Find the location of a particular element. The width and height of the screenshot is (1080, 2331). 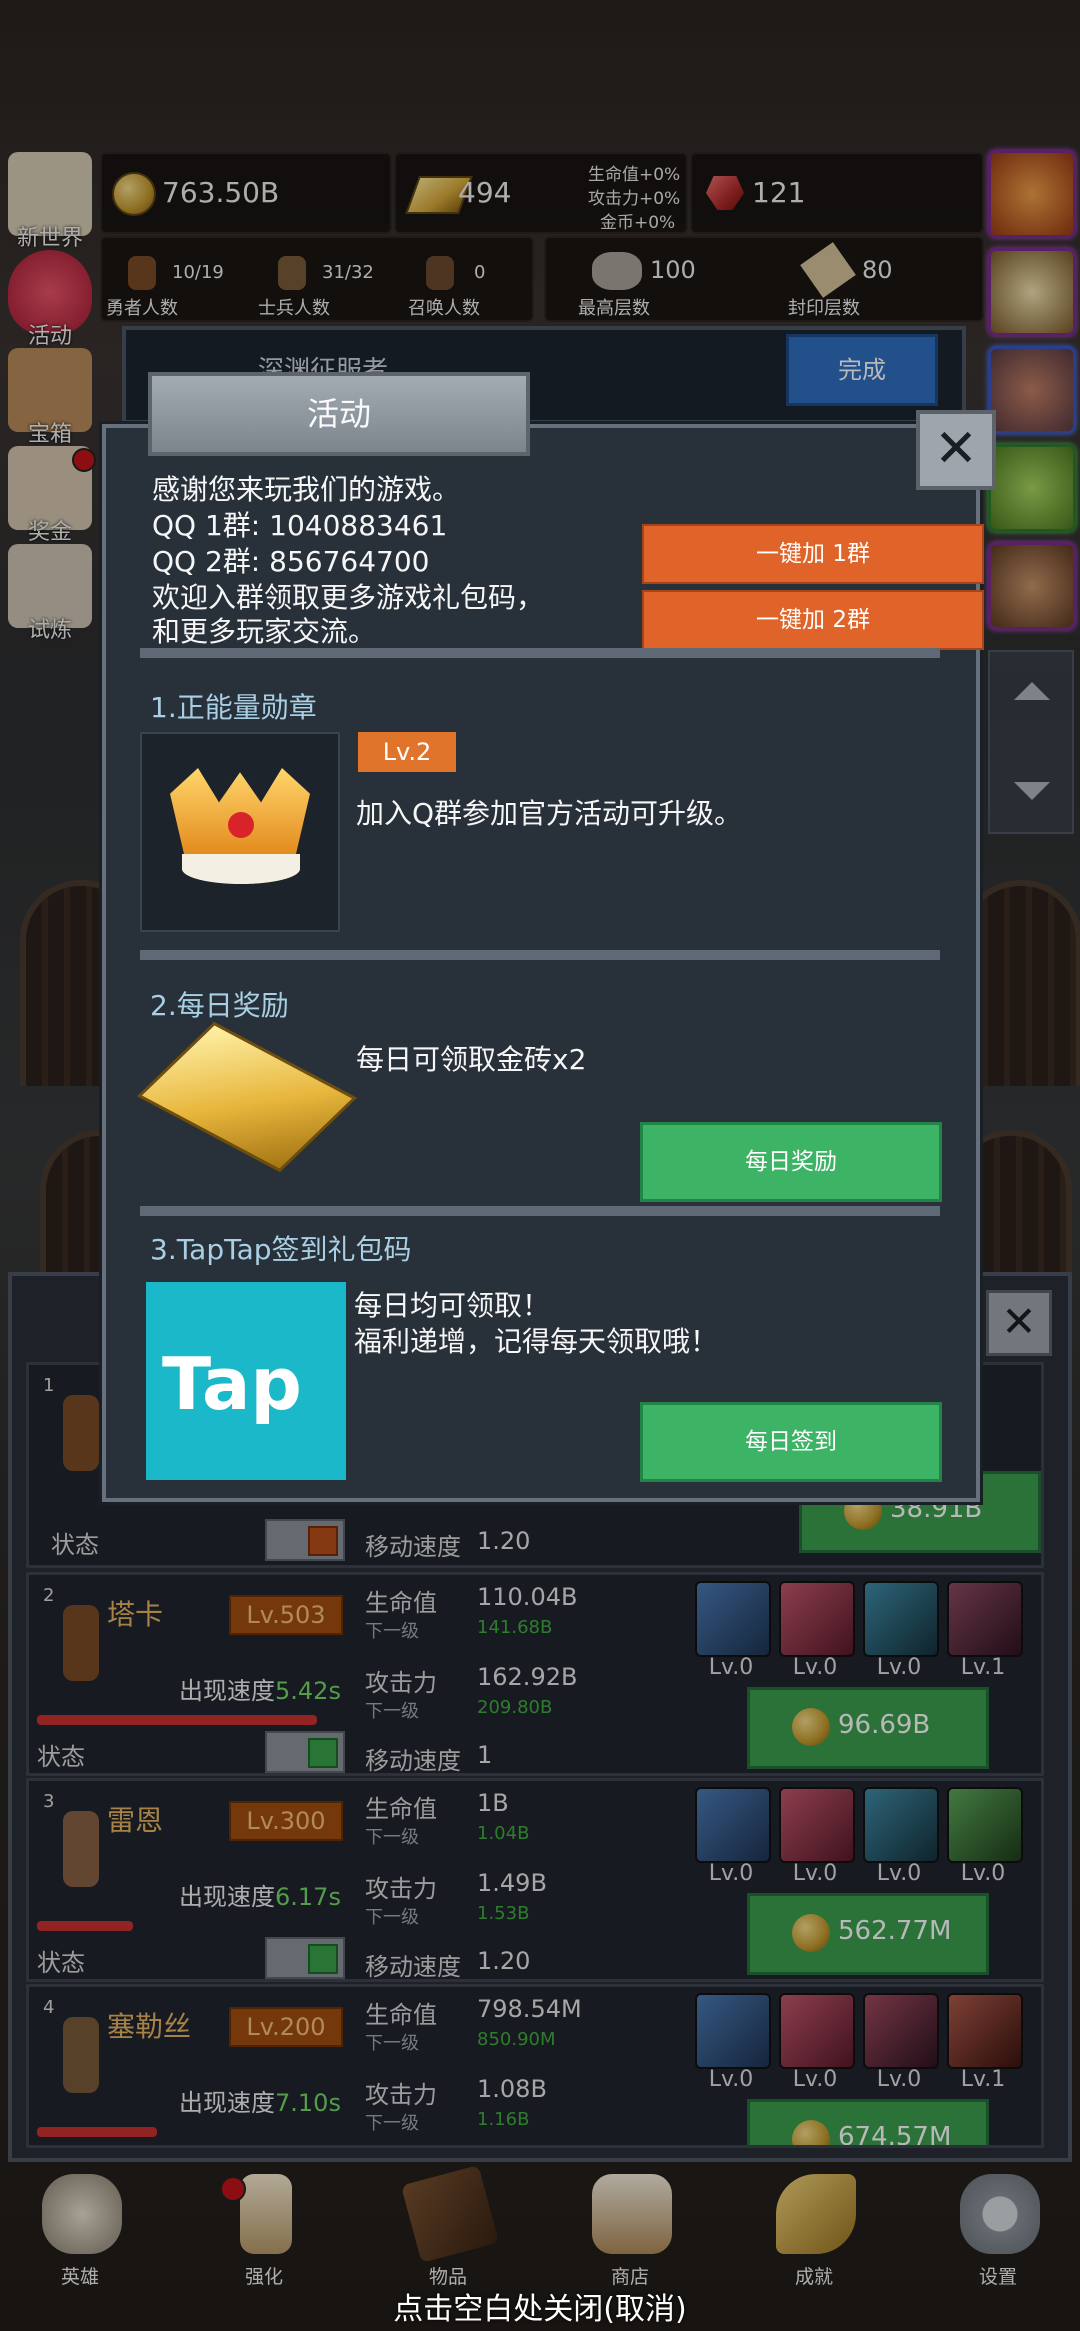

modal-title-tab: 活动 is located at coordinates (339, 414).